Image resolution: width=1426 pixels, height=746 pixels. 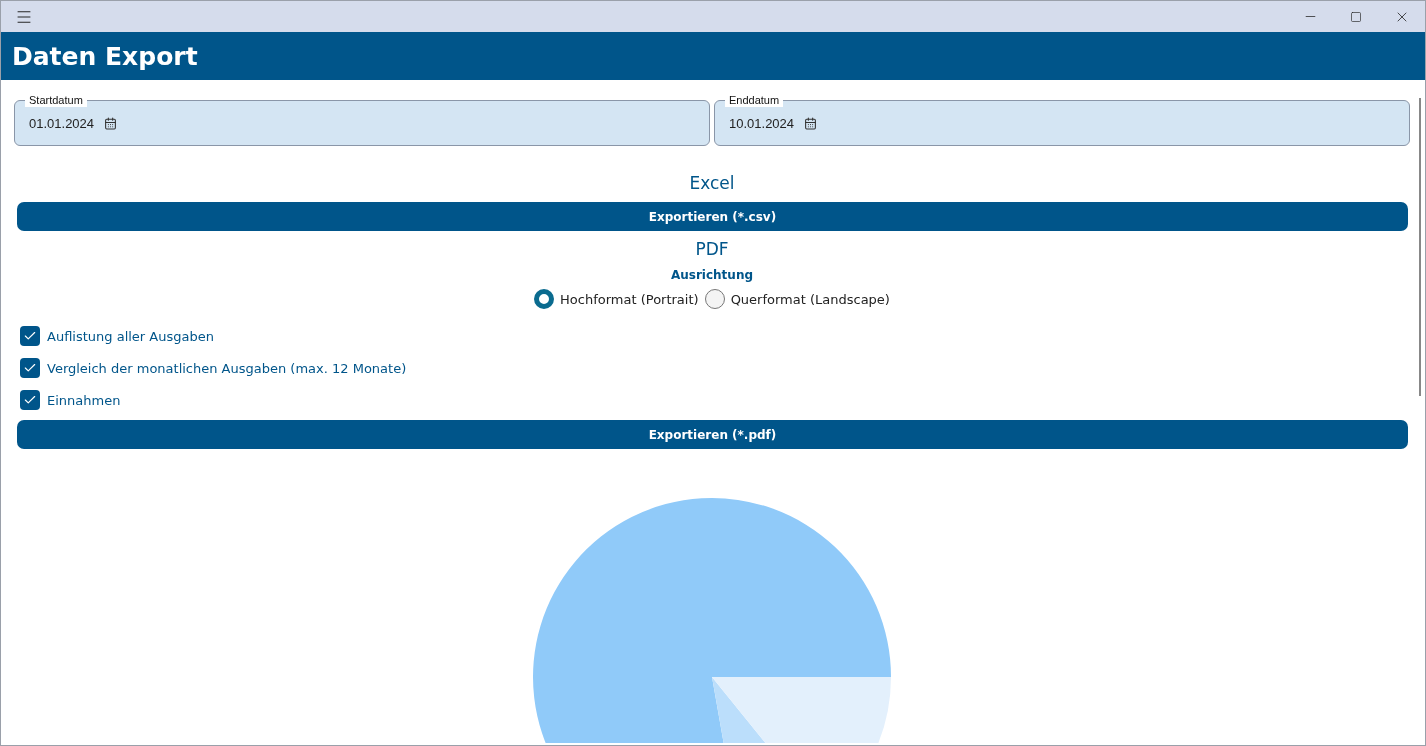 What do you see at coordinates (712, 216) in the screenshot?
I see `export-button: Exportieren (*.csv)` at bounding box center [712, 216].